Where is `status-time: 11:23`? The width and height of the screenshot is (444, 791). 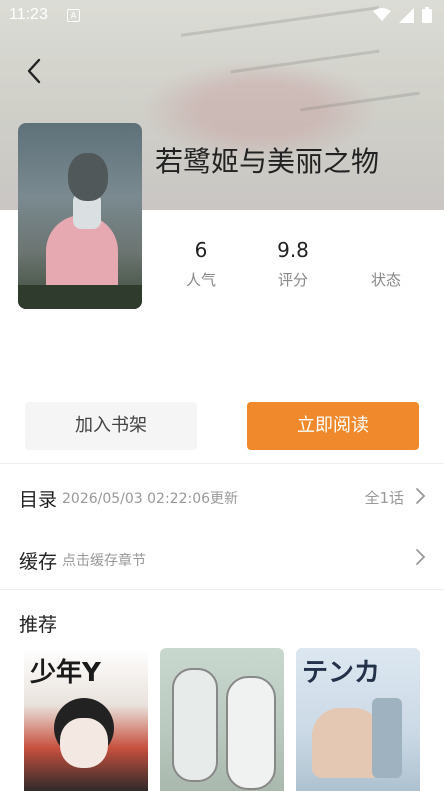 status-time: 11:23 is located at coordinates (28, 14).